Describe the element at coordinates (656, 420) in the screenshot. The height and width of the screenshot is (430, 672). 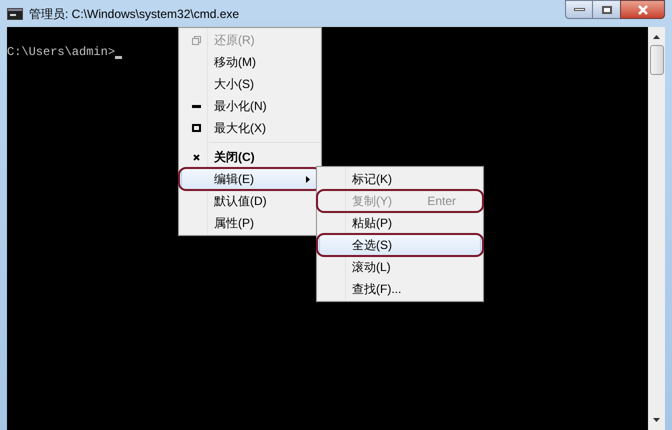
I see `scroll-down-icon` at that location.